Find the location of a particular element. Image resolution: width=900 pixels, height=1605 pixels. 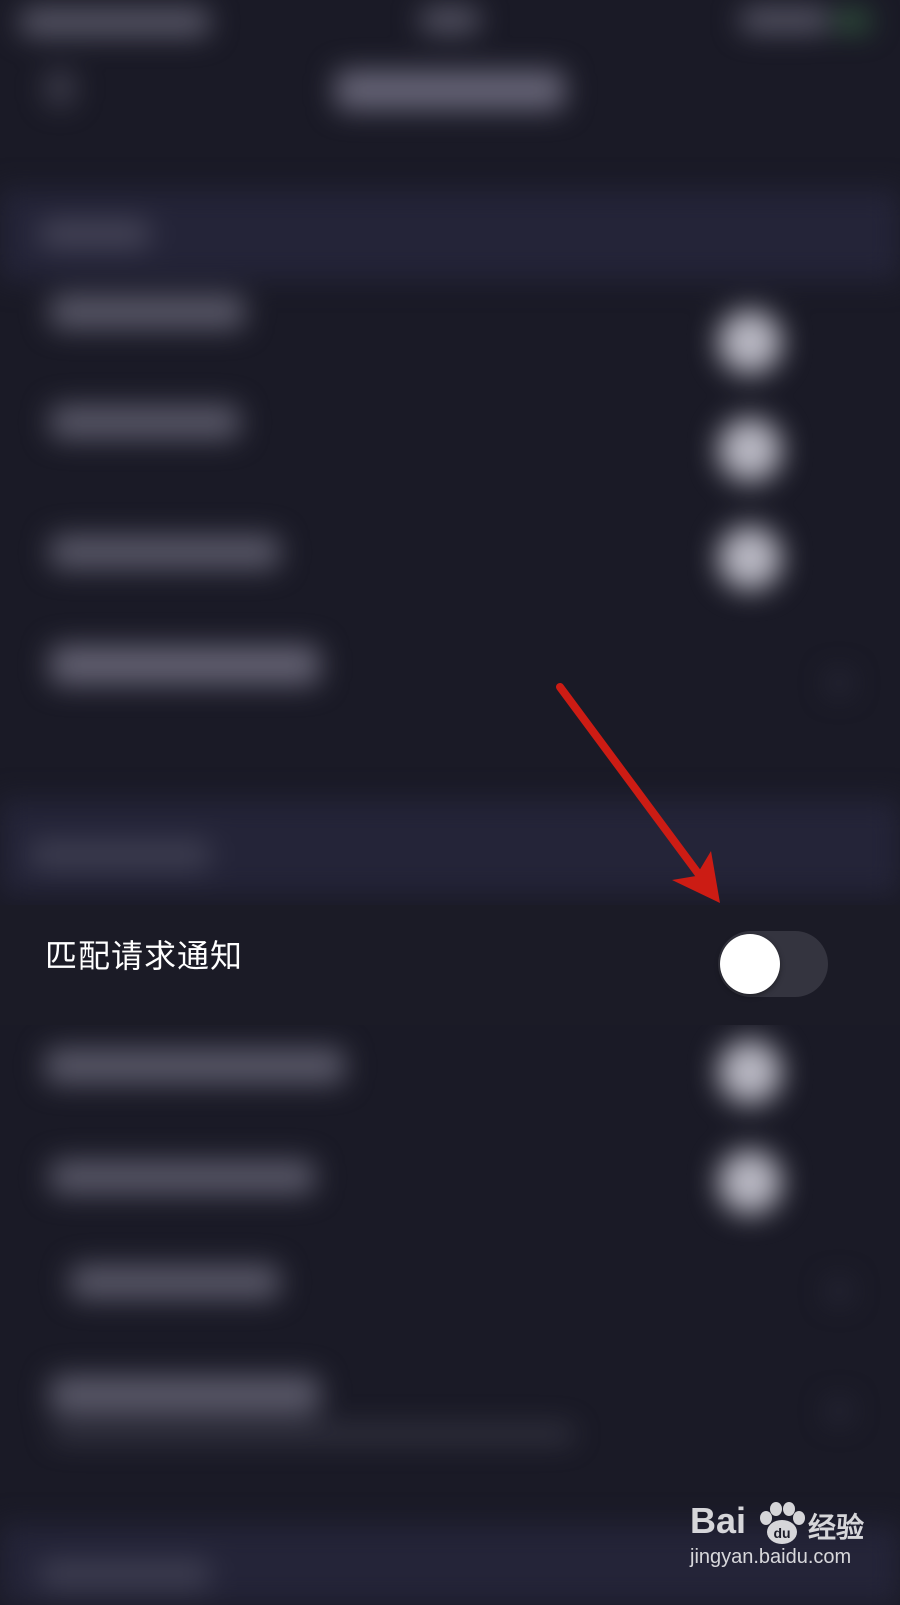

annotation-arrow-icon is located at coordinates (638, 793).